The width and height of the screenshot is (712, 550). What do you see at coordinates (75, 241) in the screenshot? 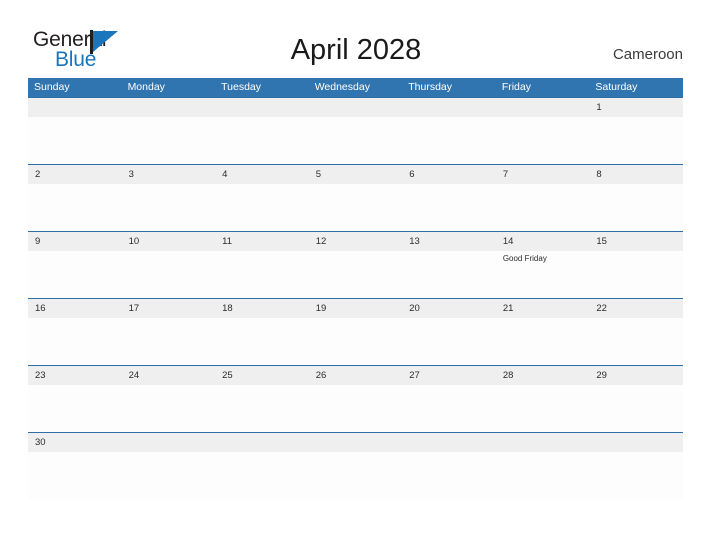
I see `date-number: 9` at bounding box center [75, 241].